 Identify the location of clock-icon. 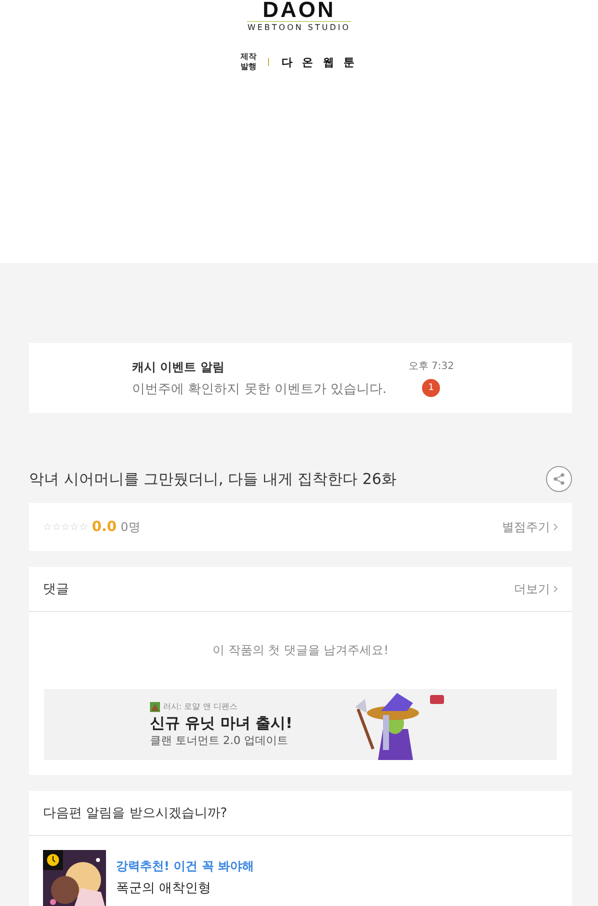
(53, 860).